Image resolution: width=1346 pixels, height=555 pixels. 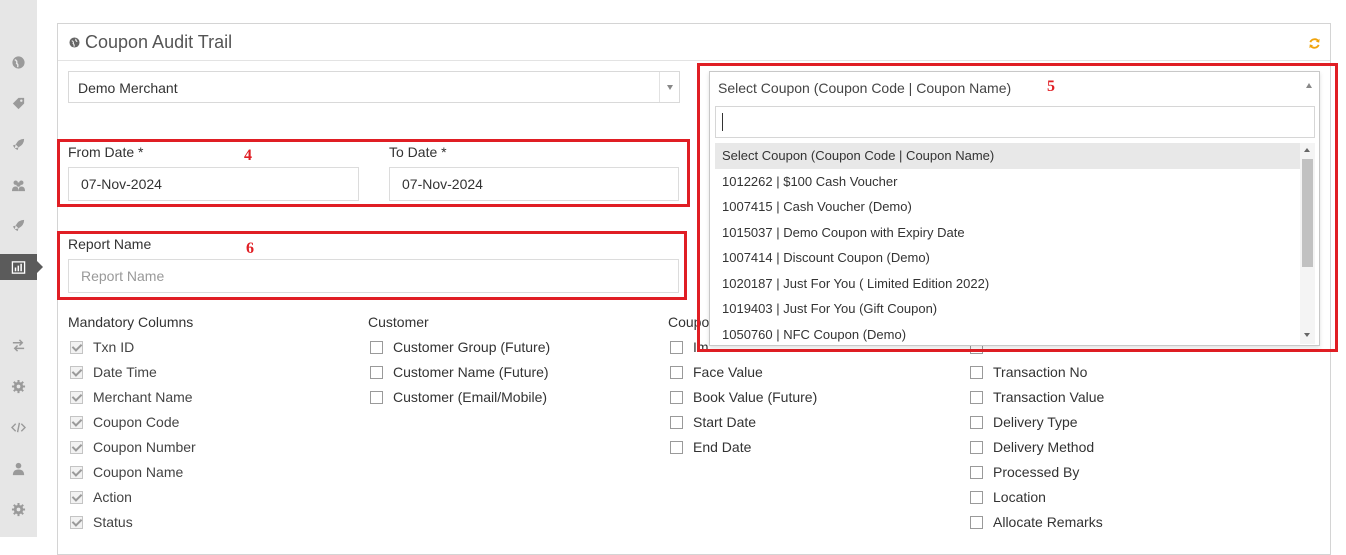 I want to click on coupon-option: 1015037 | Demo Coupon with Expiry Date, so click(x=1007, y=233).